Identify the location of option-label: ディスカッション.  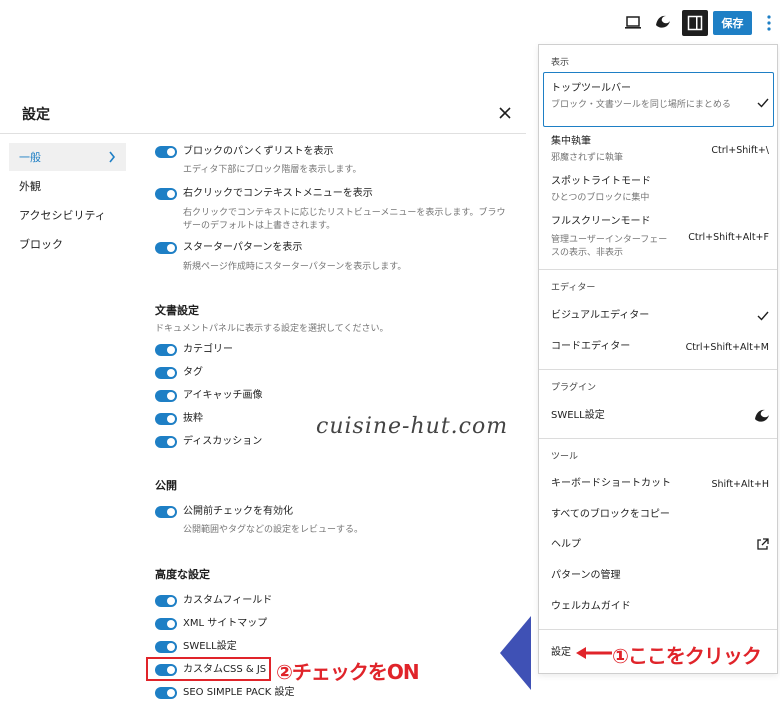
(223, 441).